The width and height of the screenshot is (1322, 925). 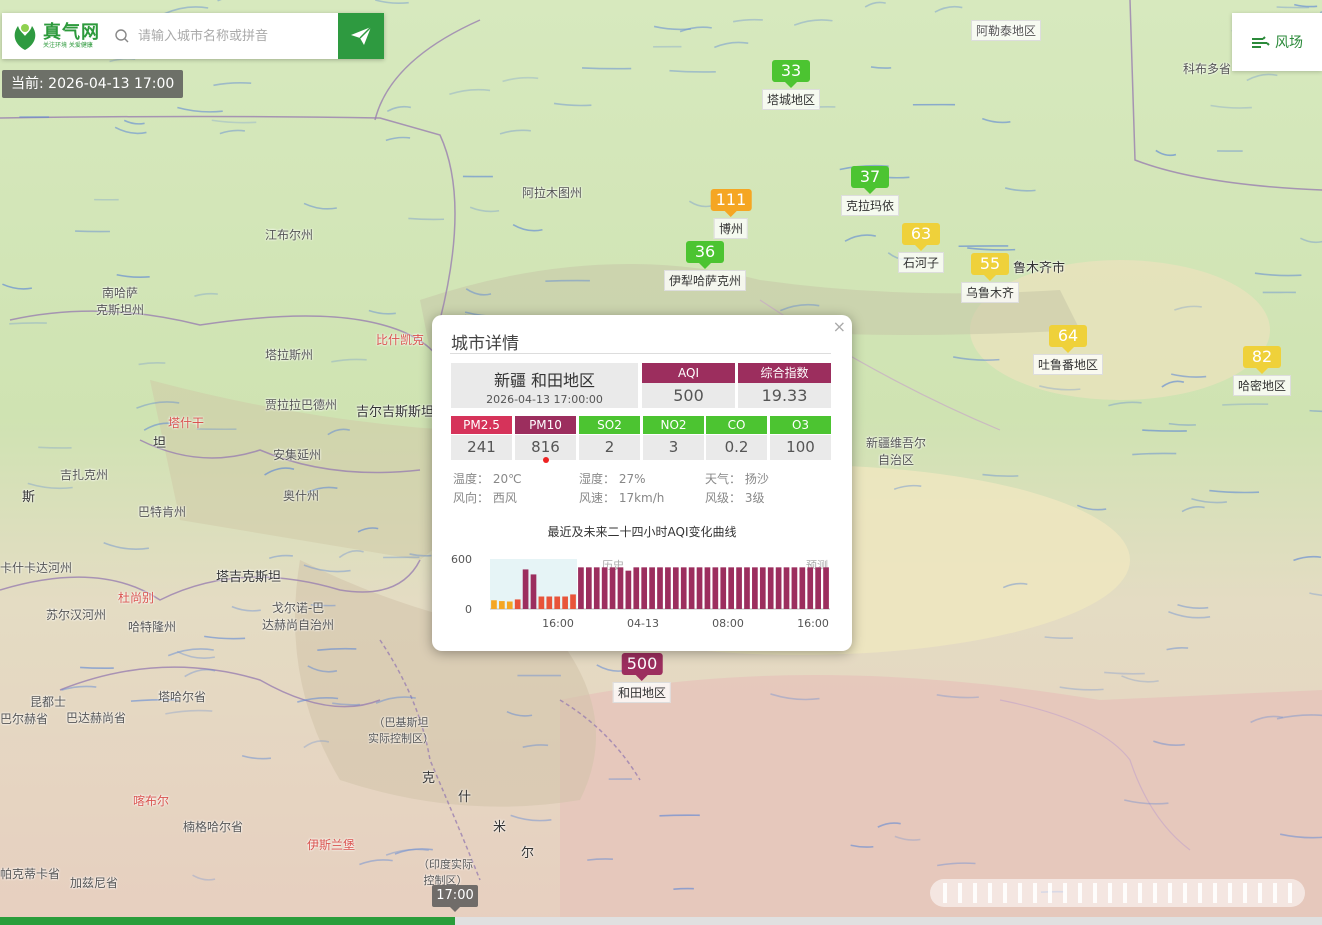 I want to click on search-icon, so click(x=122, y=36).